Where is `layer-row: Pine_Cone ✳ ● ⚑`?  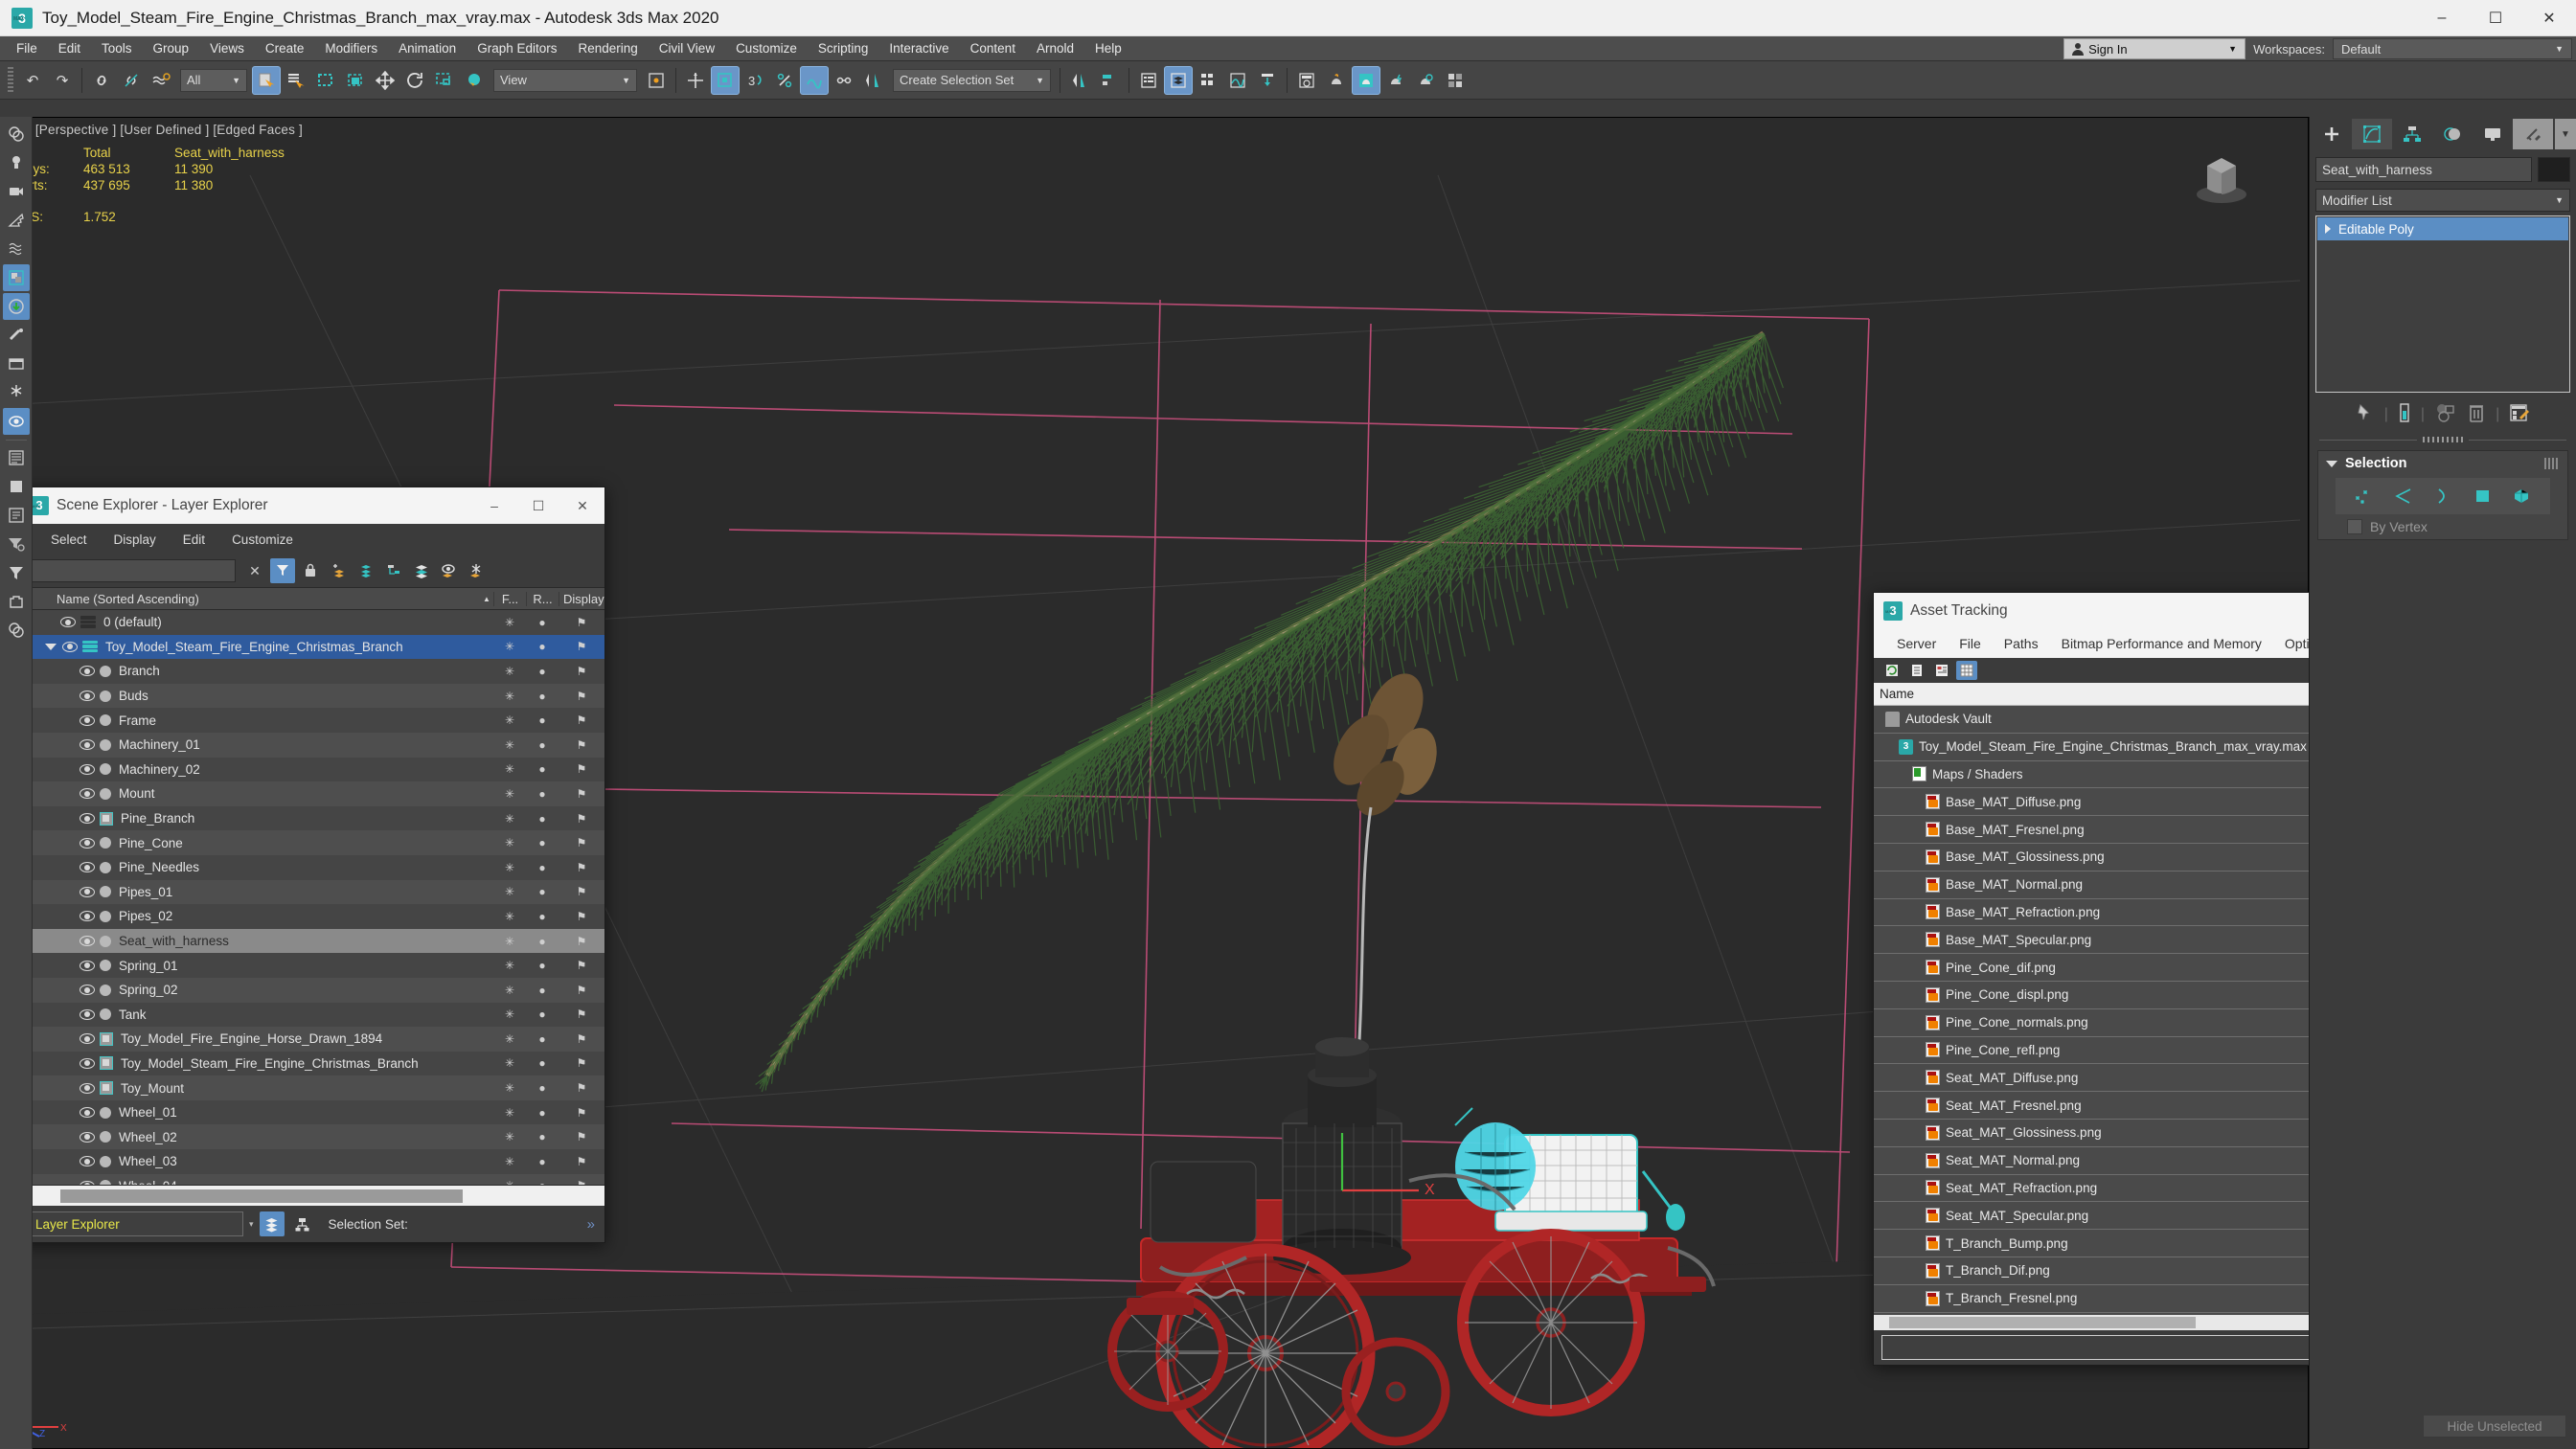 layer-row: Pine_Cone ✳ ● ⚑ is located at coordinates (312, 842).